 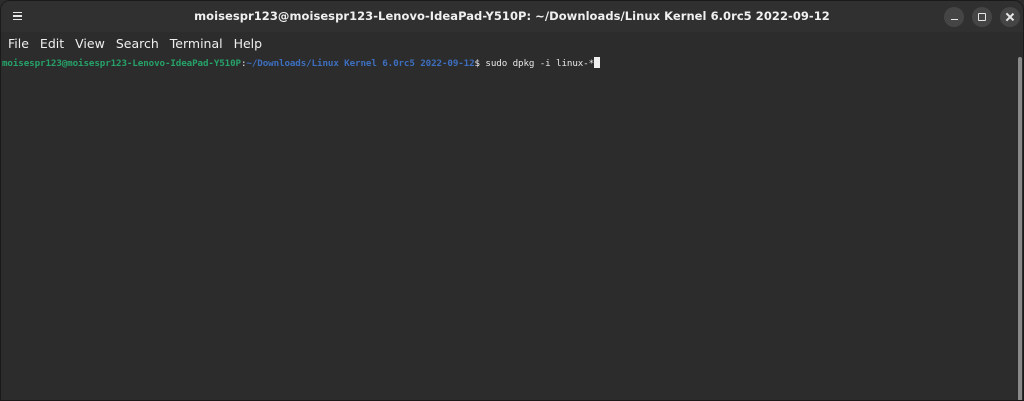 I want to click on menu-terminal: Terminal, so click(x=196, y=43).